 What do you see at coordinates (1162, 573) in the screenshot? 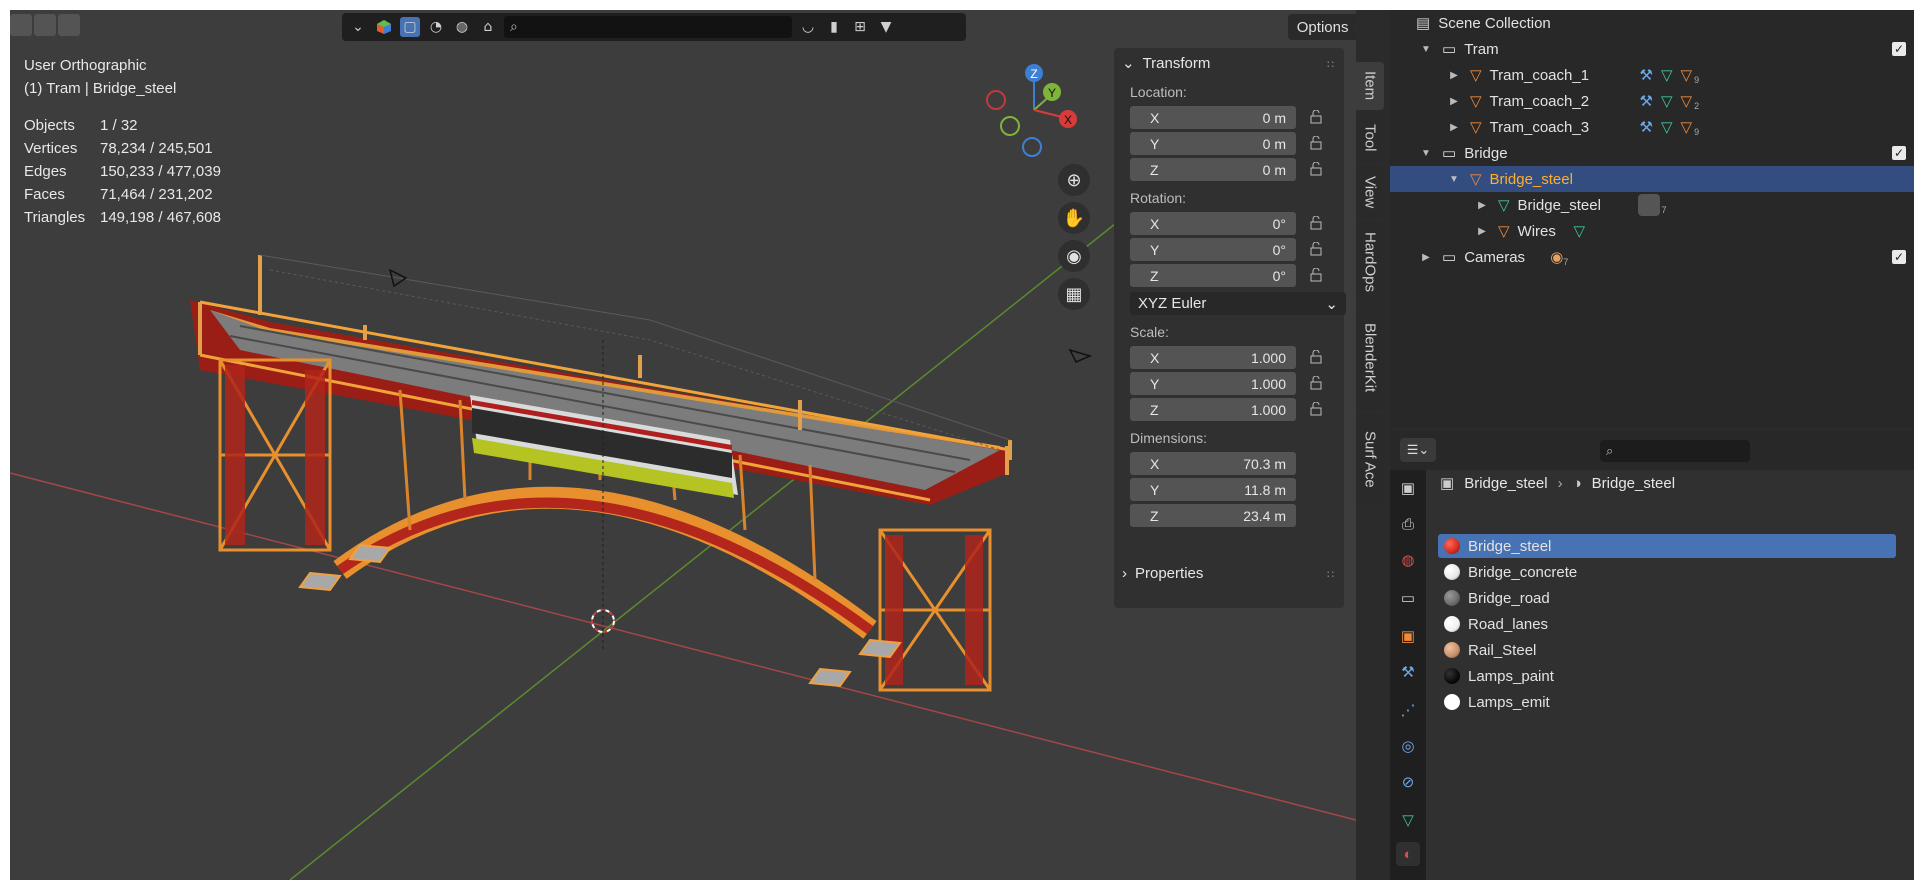
I see `properties-panel-header: › Properties` at bounding box center [1162, 573].